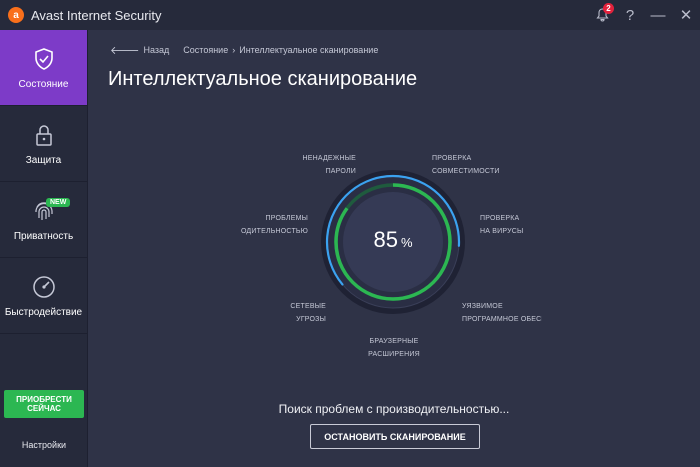  I want to click on stop-scan-button: ОСТАНОВИТЬ СКАНИРОВАНИЕ, so click(395, 436).